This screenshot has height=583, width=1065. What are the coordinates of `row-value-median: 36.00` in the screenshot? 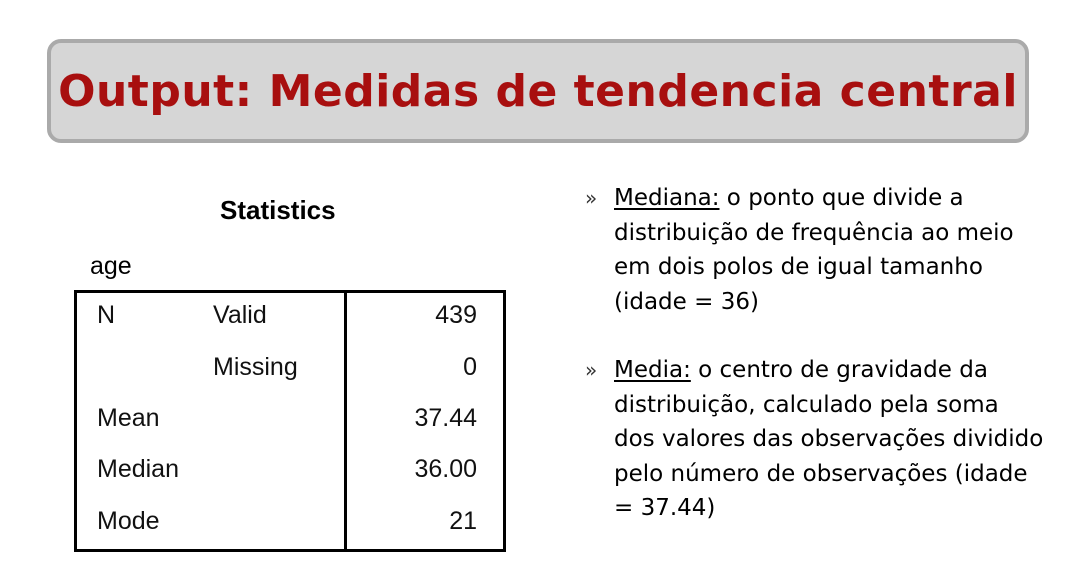 It's located at (445, 469).